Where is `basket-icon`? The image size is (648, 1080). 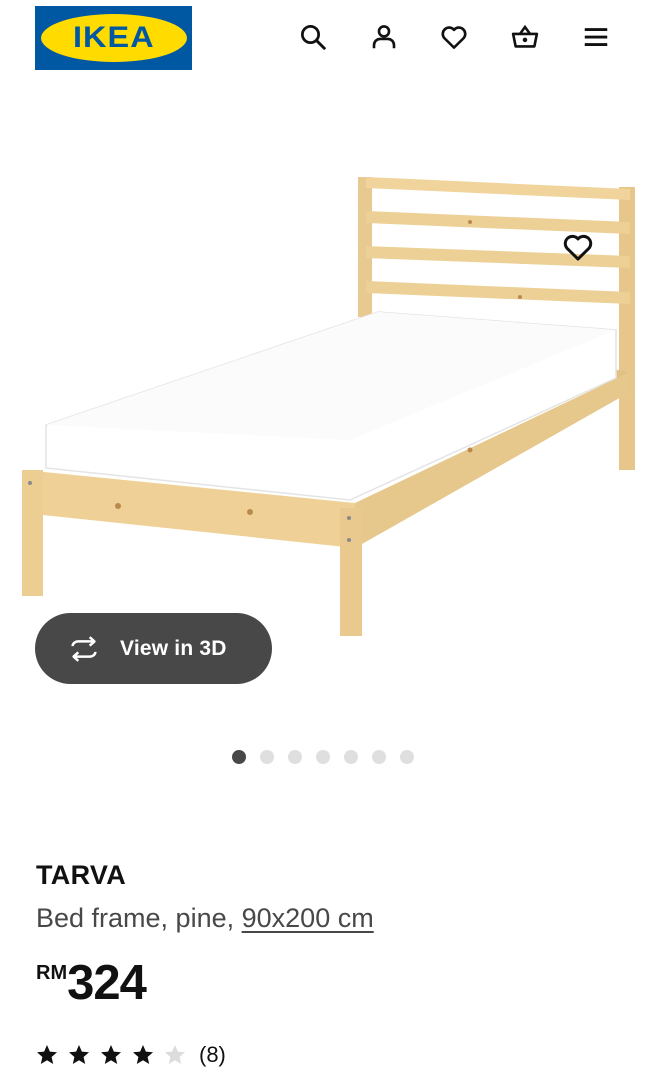 basket-icon is located at coordinates (525, 36).